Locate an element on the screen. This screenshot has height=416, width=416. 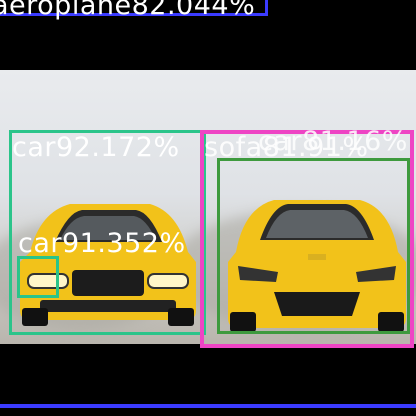
label-car-3: car81.16% is located at coordinates (333, 141).